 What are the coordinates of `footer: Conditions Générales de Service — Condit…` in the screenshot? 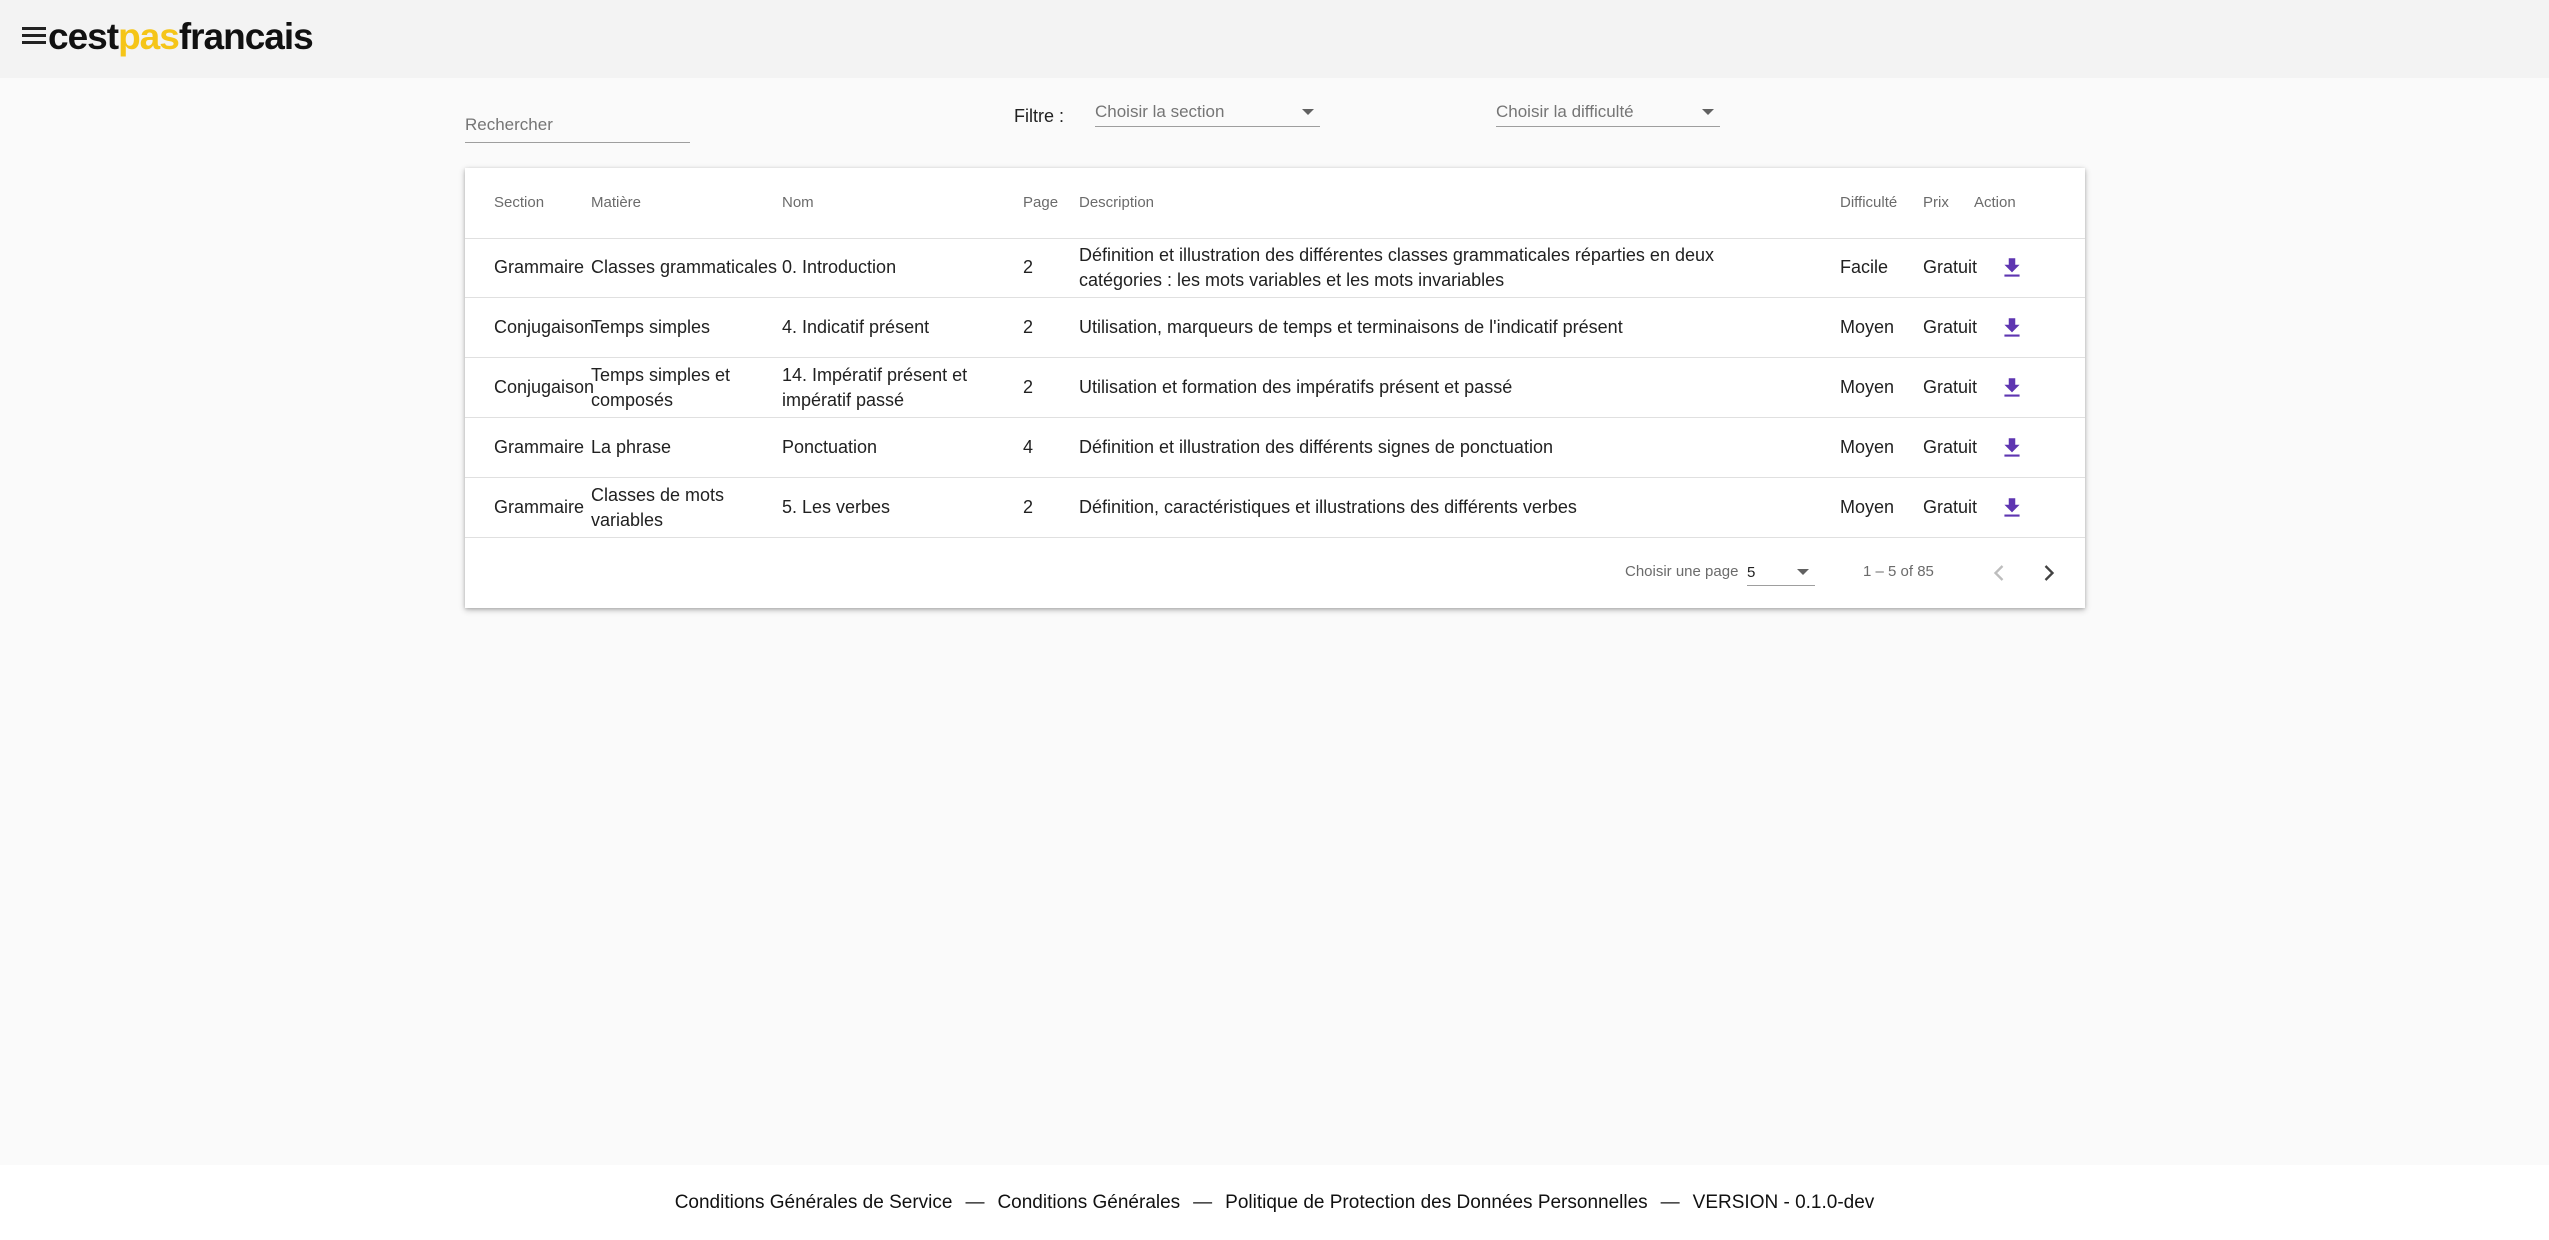 It's located at (1274, 1202).